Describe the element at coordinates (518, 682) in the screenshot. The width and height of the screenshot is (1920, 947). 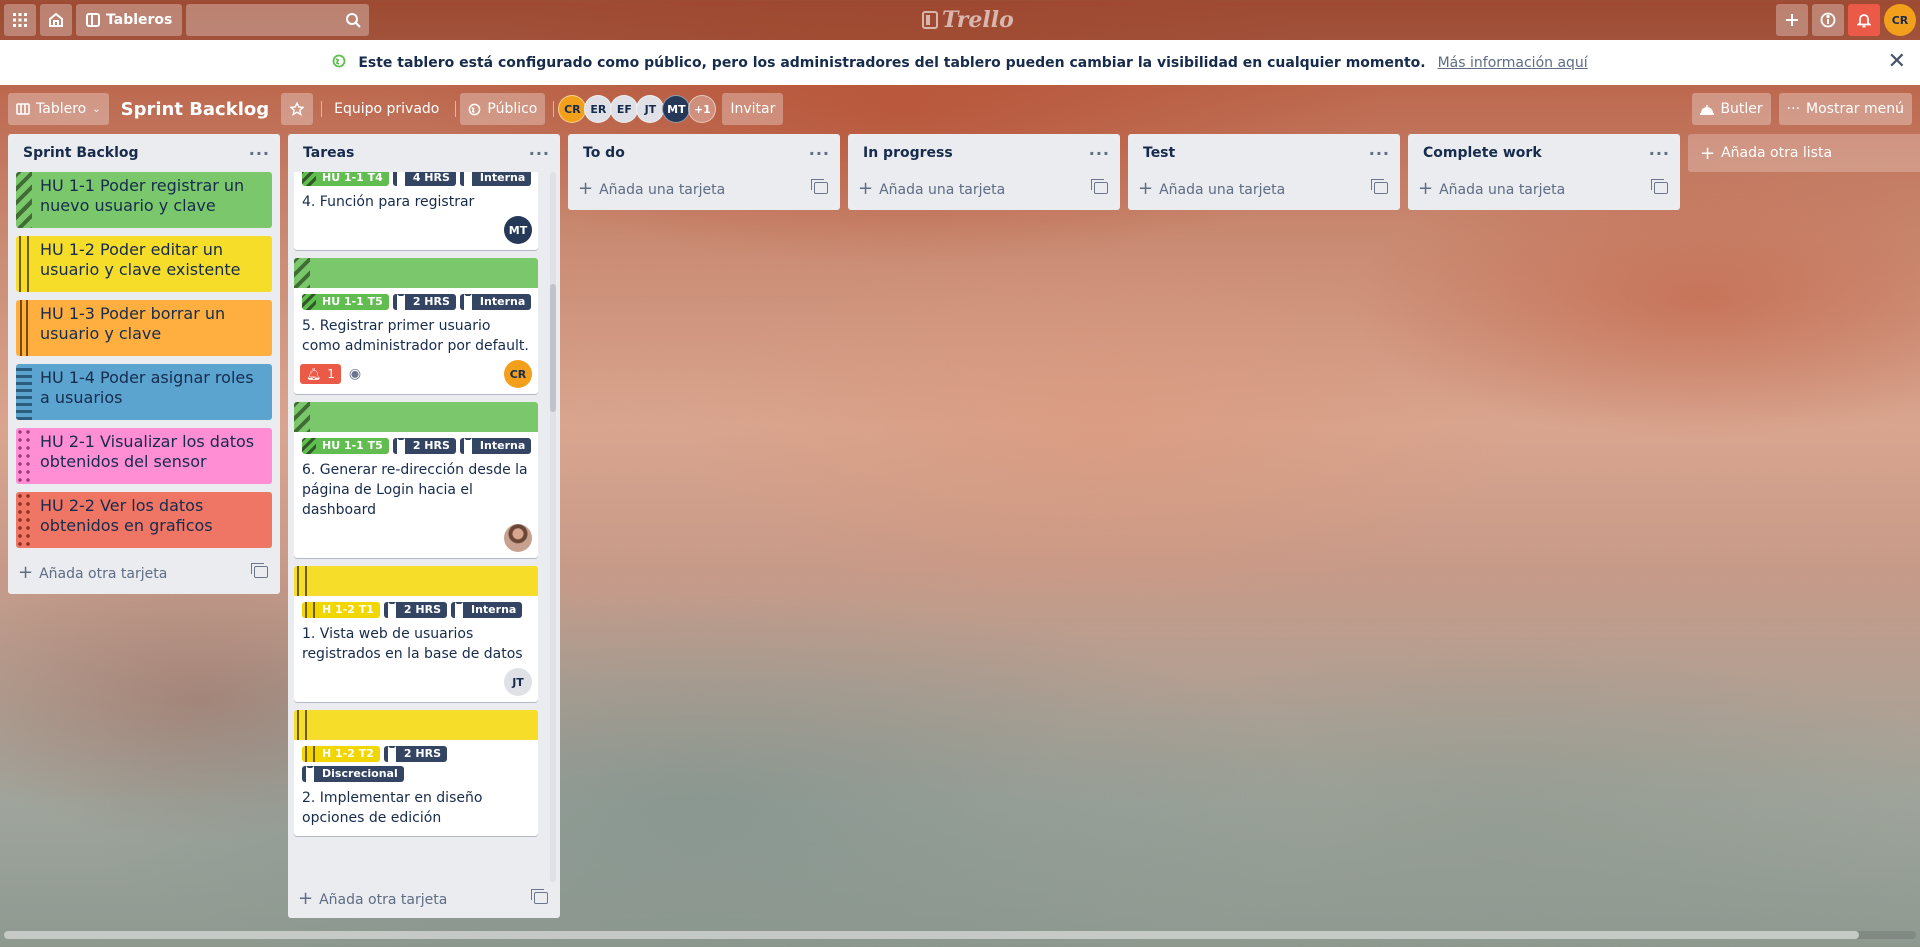
I see `card-member-avatar: JT` at that location.